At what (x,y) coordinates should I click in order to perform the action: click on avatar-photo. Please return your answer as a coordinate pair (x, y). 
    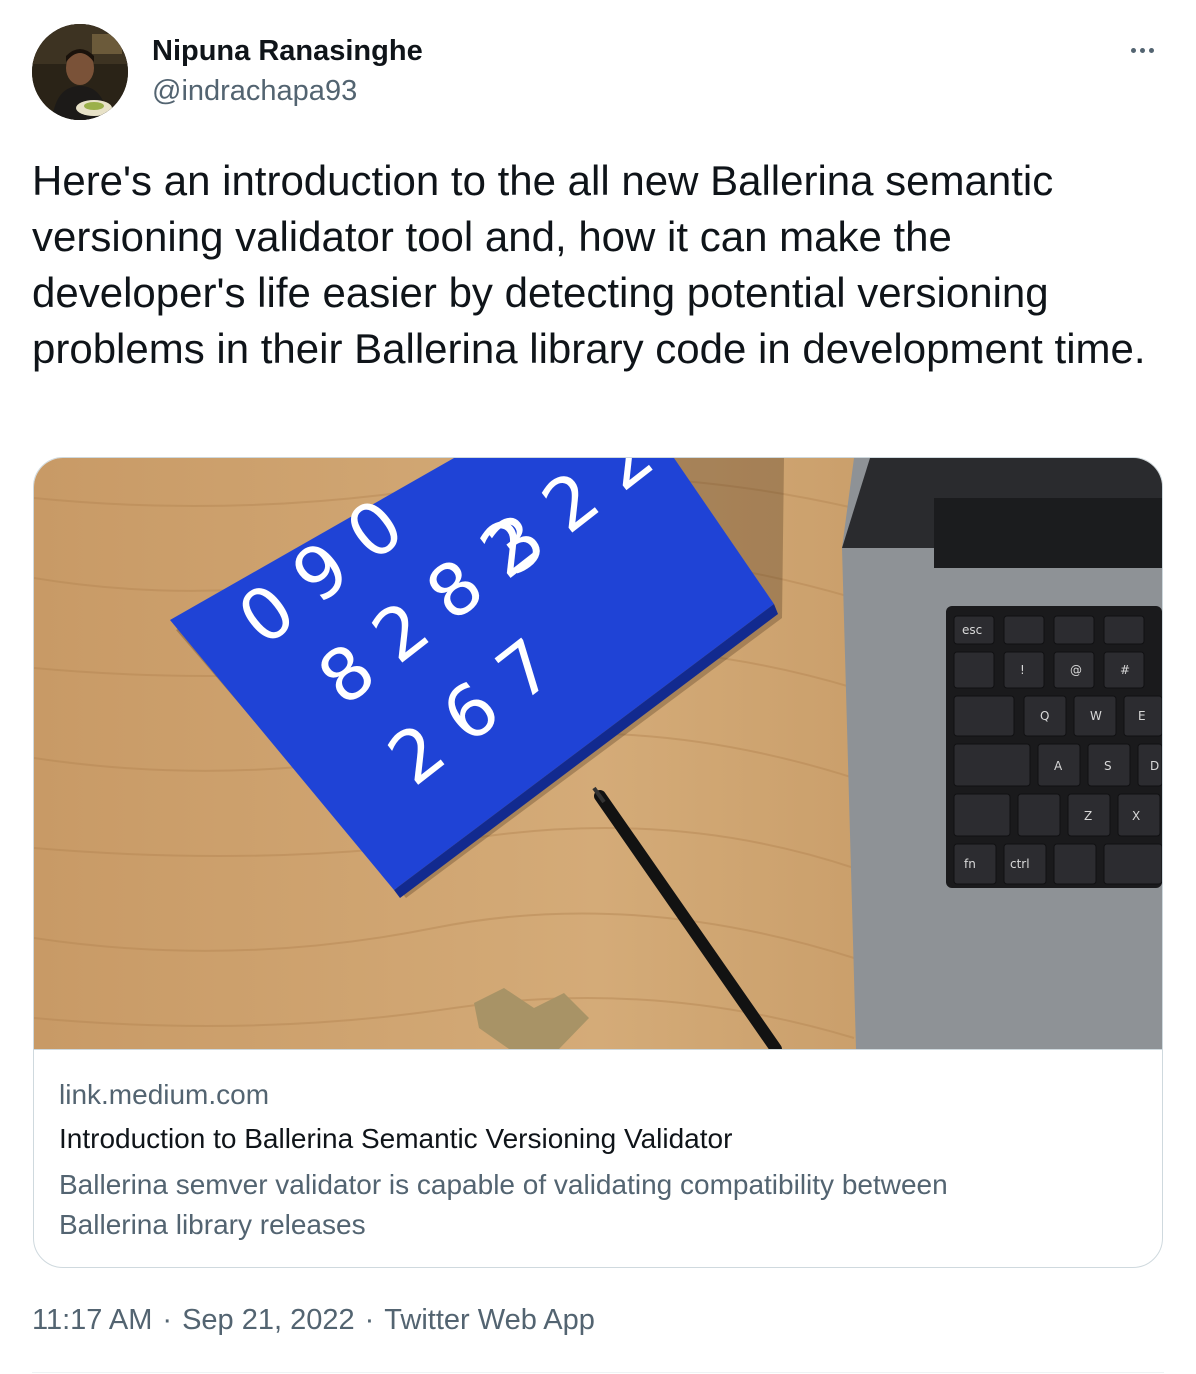
    Looking at the image, I should click on (80, 72).